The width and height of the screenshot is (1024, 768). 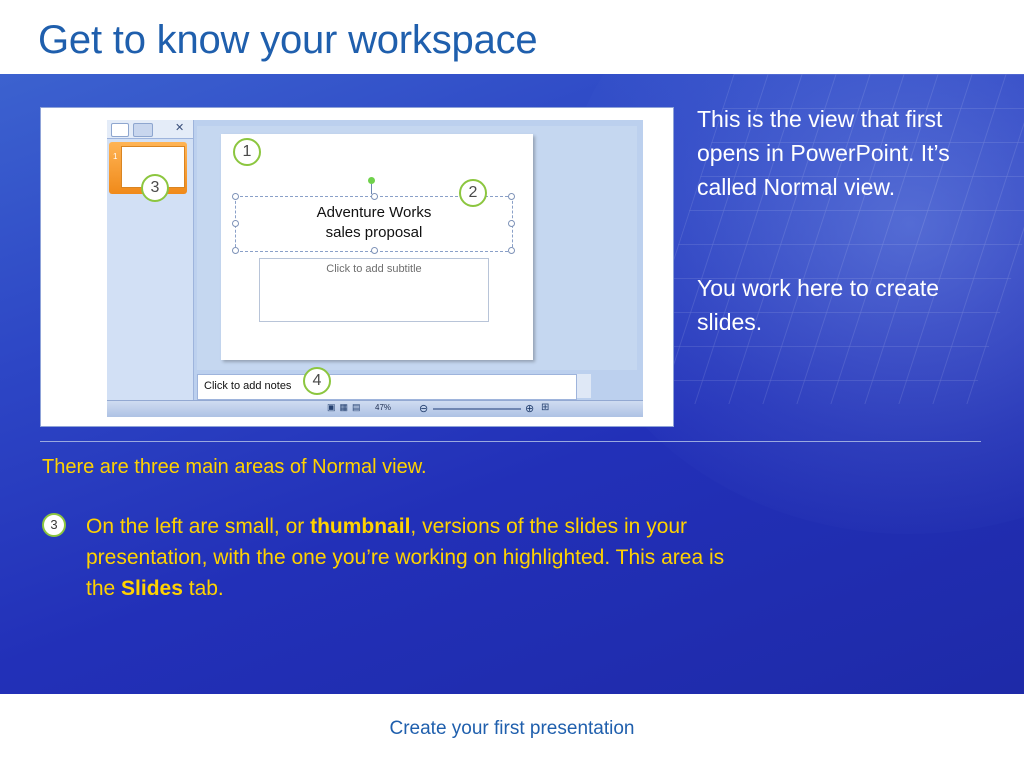 What do you see at coordinates (818, 305) in the screenshot?
I see `instruction-paragraph: You work here to create slides.` at bounding box center [818, 305].